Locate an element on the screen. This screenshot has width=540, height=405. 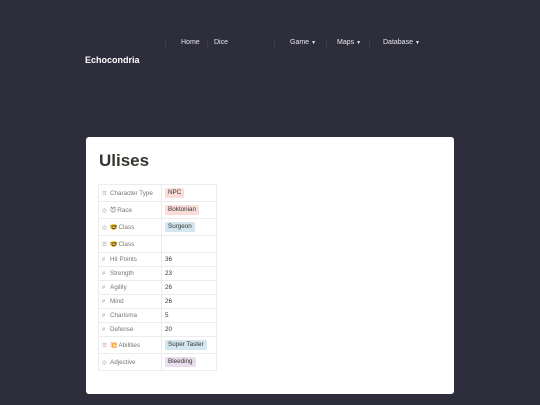
property-value-cell: Super Taster is located at coordinates (189, 345).